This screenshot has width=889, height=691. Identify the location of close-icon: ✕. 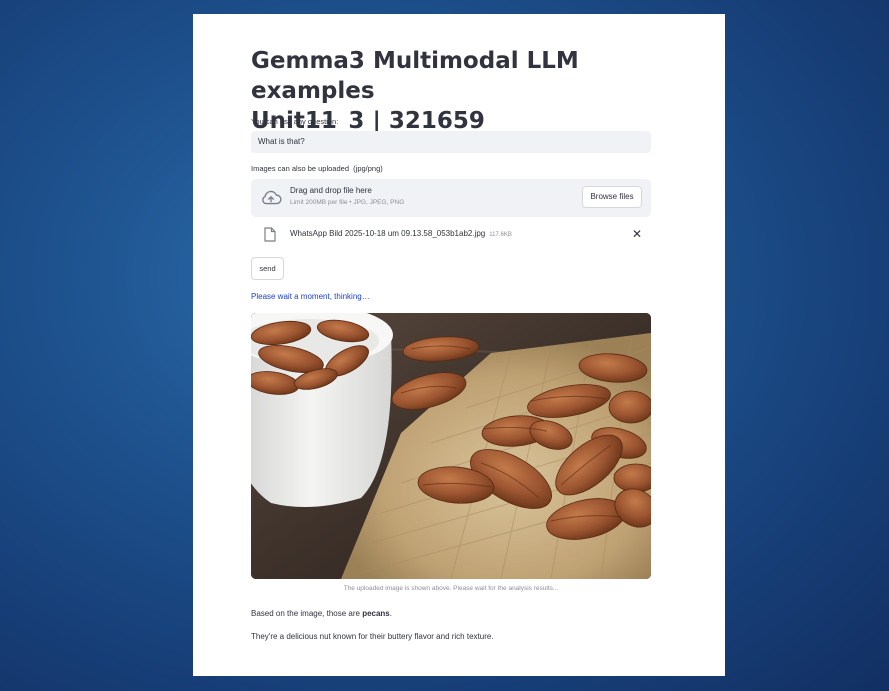
(637, 234).